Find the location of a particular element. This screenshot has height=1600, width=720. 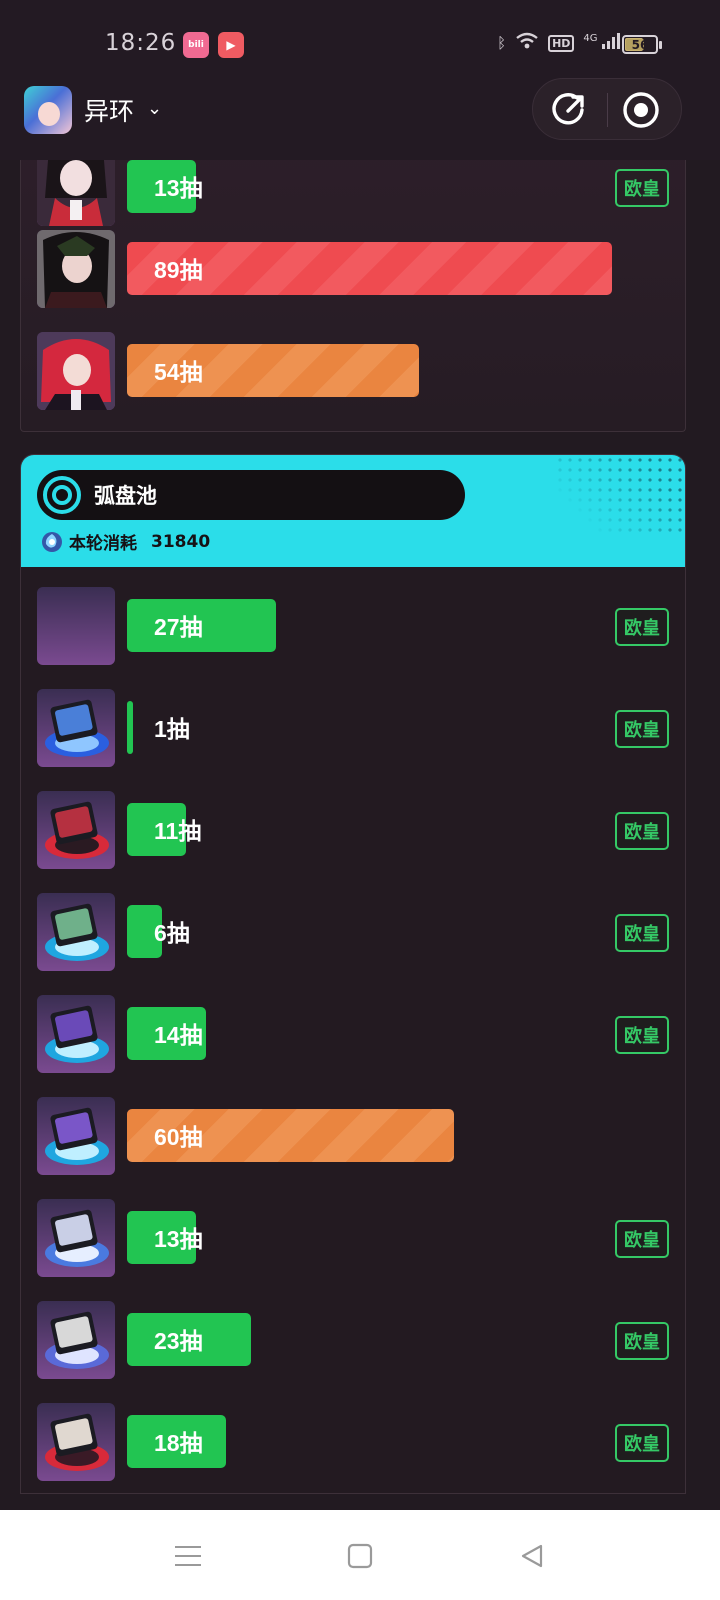

pull-count-label: 1抽 is located at coordinates (172, 729).